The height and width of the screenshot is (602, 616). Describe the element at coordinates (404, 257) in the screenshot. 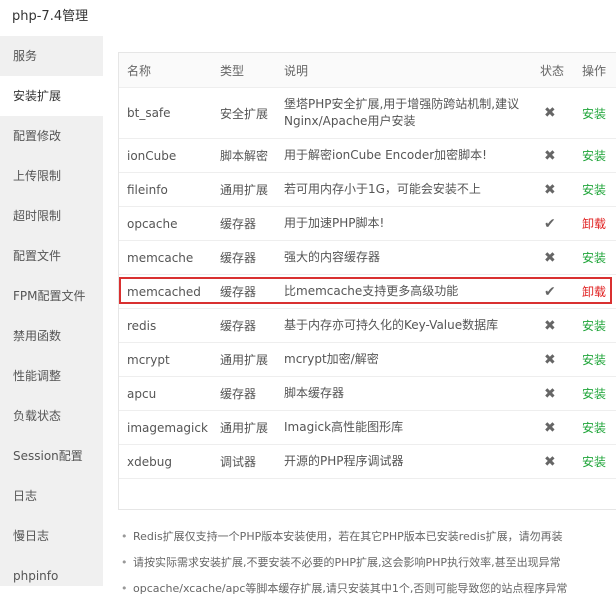

I see `extension-desc: 强大的内容缓存器` at that location.